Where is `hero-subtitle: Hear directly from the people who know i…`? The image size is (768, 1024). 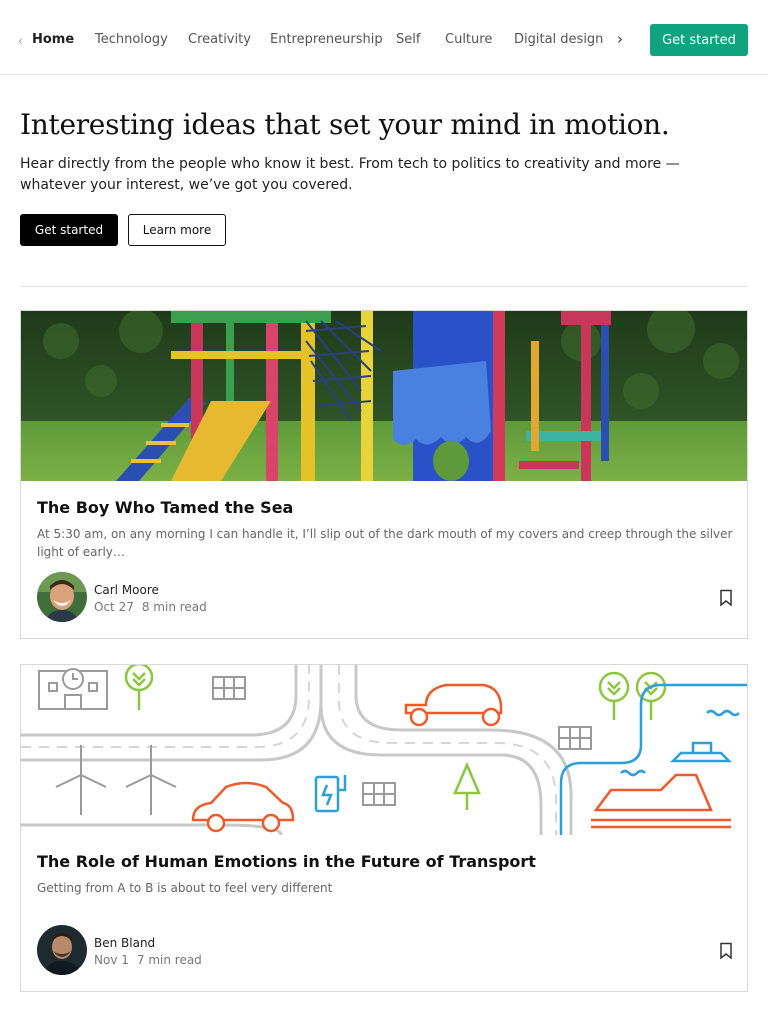 hero-subtitle: Hear directly from the people who know i… is located at coordinates (350, 174).